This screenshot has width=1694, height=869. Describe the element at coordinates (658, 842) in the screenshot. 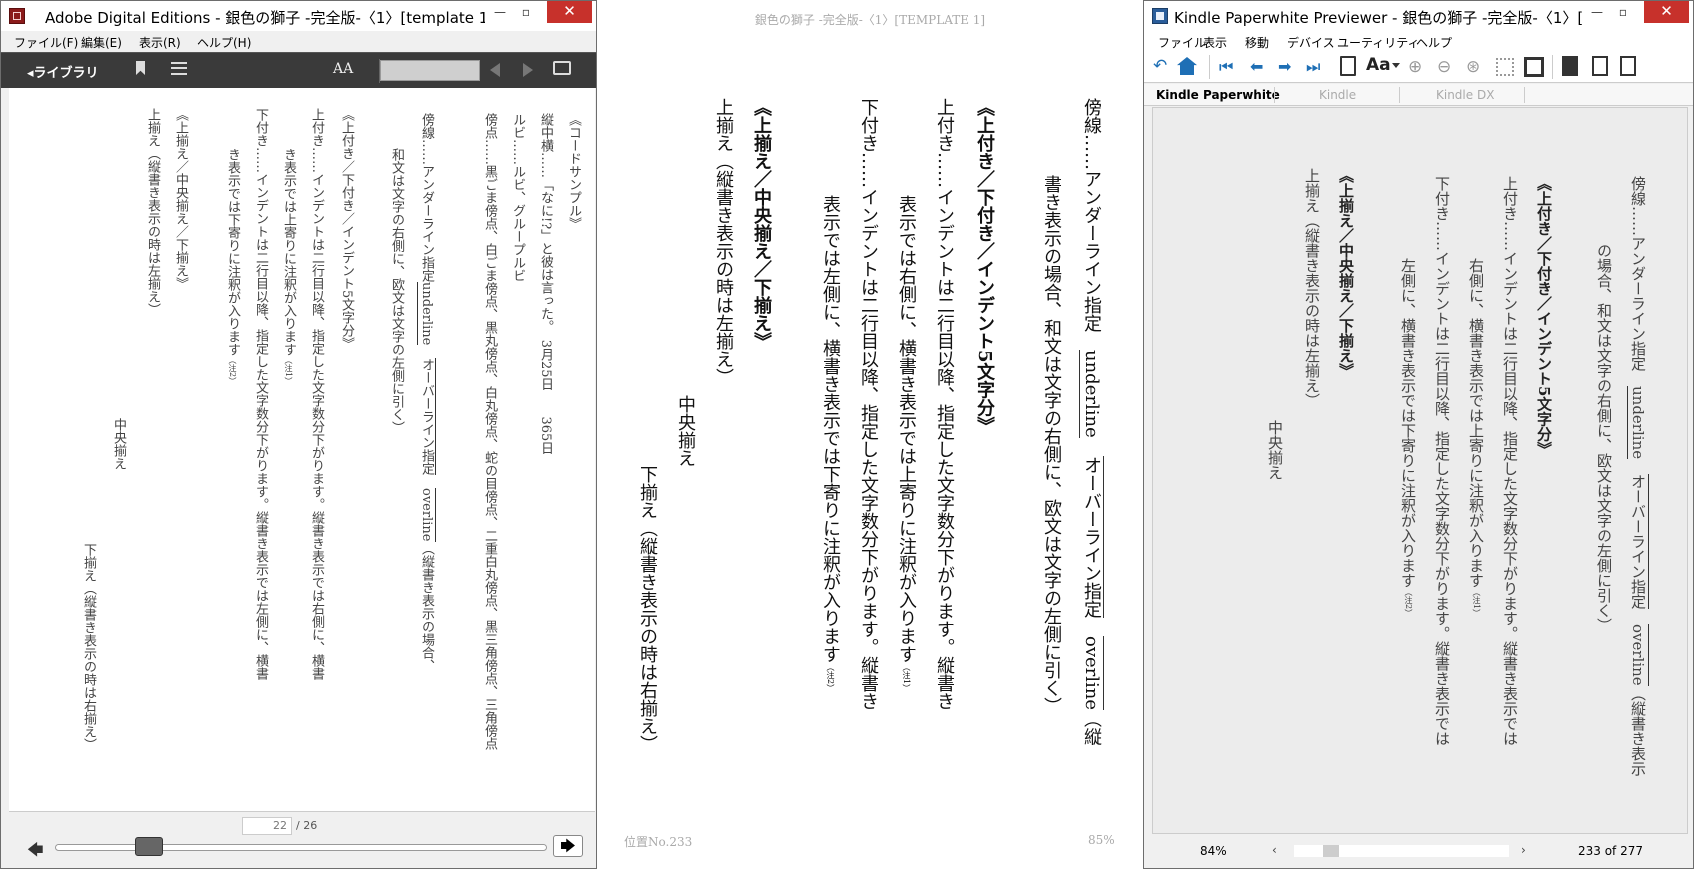

I see `middle-location-label: 位置No.233` at that location.